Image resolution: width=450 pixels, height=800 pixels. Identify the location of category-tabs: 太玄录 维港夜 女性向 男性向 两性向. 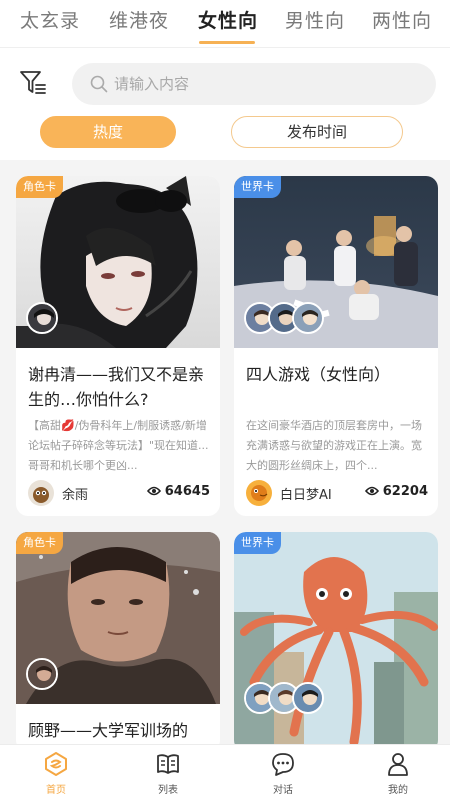
(225, 23).